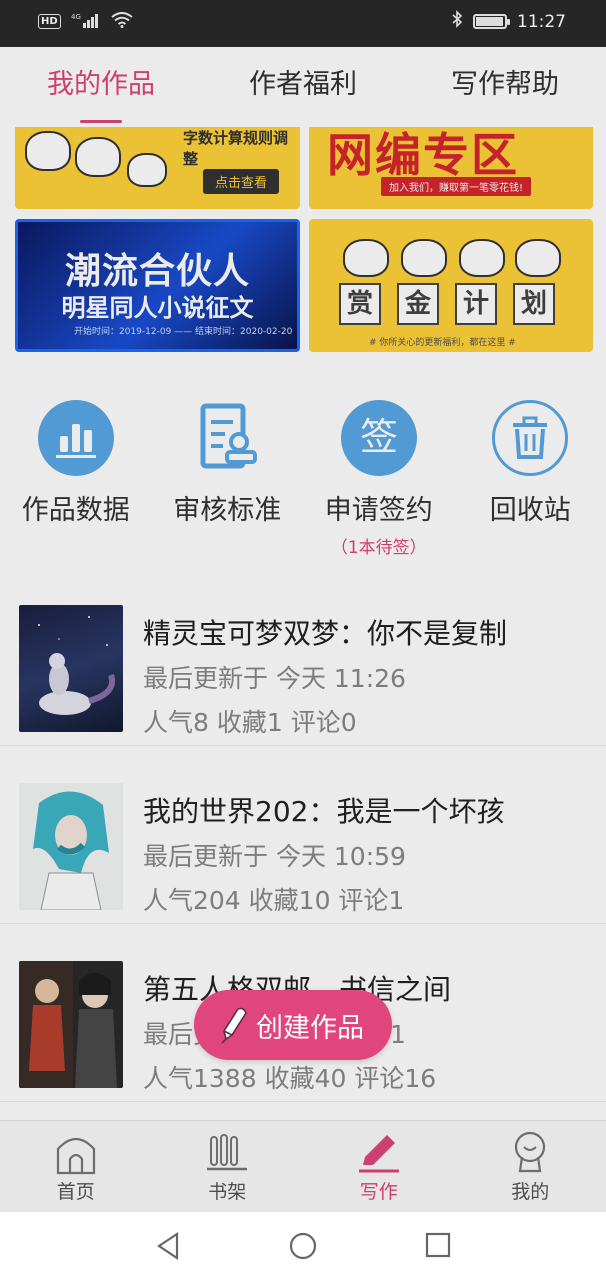 This screenshot has width=606, height=1280. Describe the element at coordinates (530, 510) in the screenshot. I see `recycle-bin-label: 回收站` at that location.